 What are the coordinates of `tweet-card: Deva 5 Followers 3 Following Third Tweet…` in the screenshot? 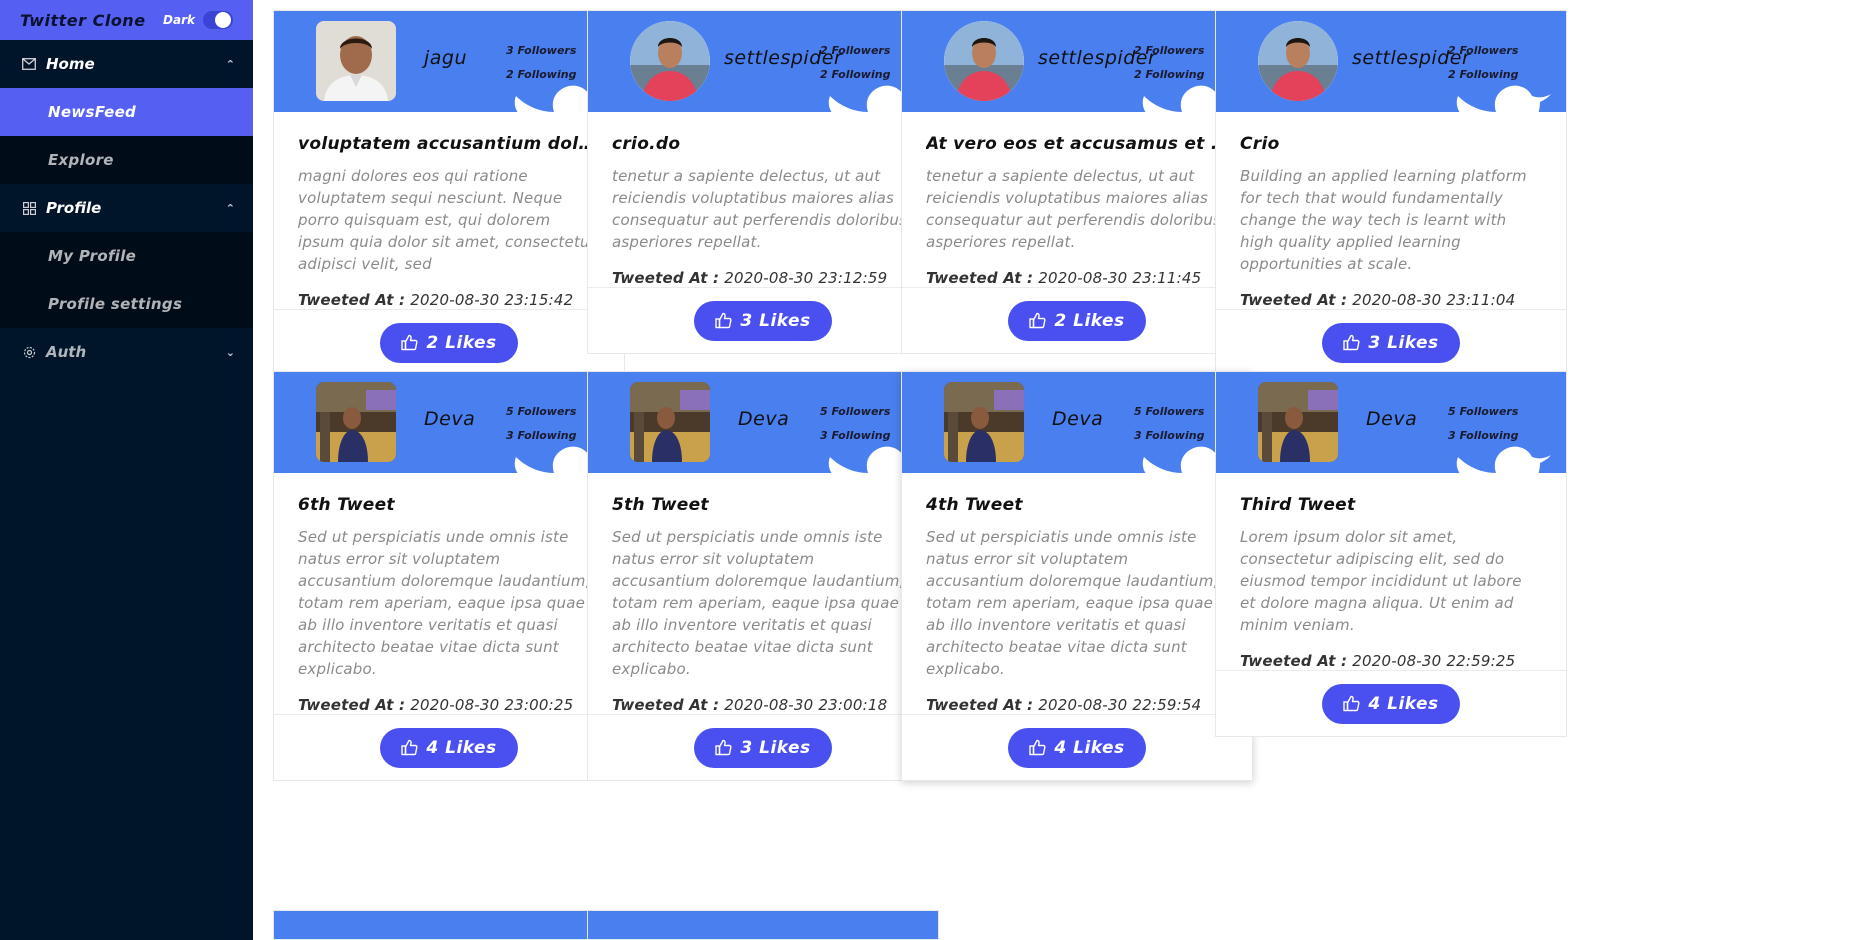 It's located at (1391, 554).